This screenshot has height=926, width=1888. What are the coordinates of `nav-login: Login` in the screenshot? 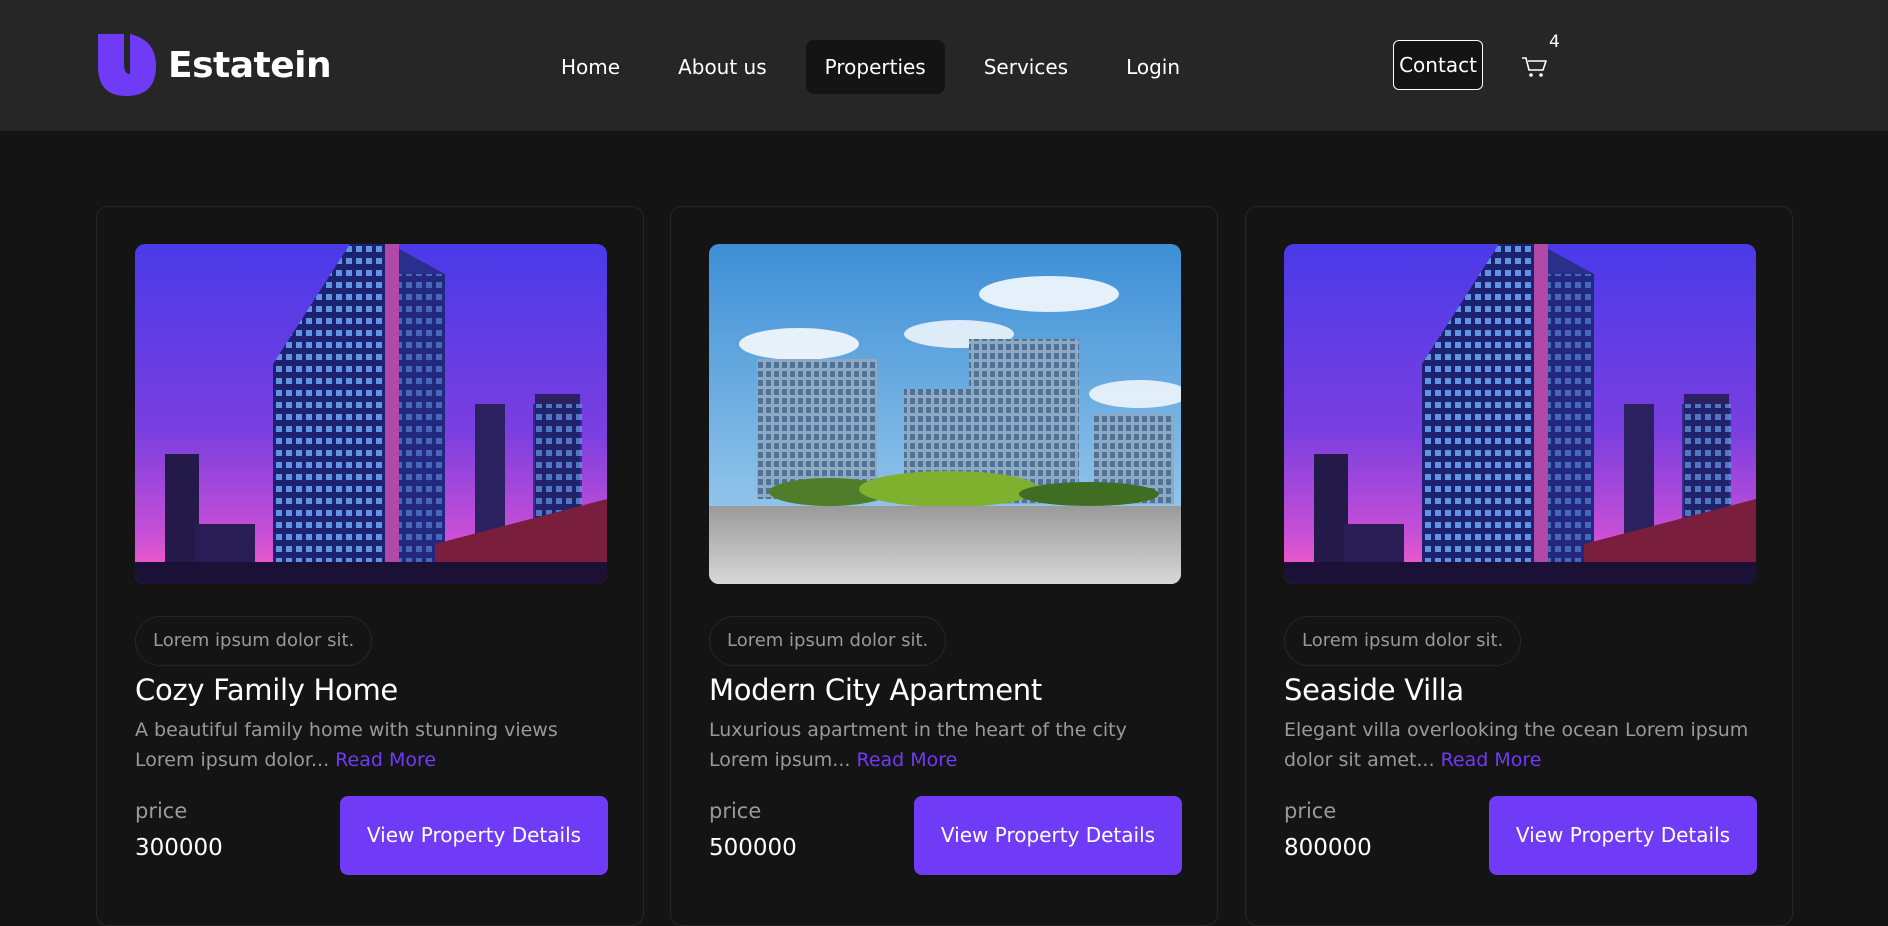 It's located at (1153, 67).